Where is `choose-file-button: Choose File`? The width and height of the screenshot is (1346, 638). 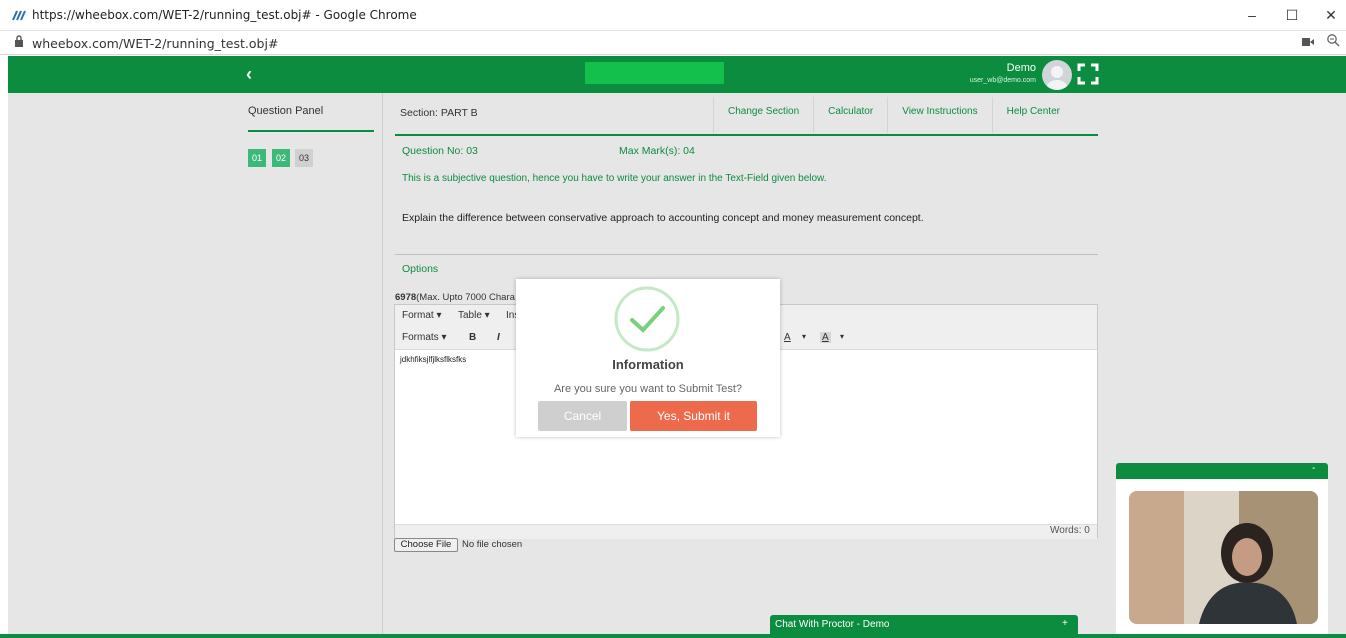
choose-file-button: Choose File is located at coordinates (426, 545).